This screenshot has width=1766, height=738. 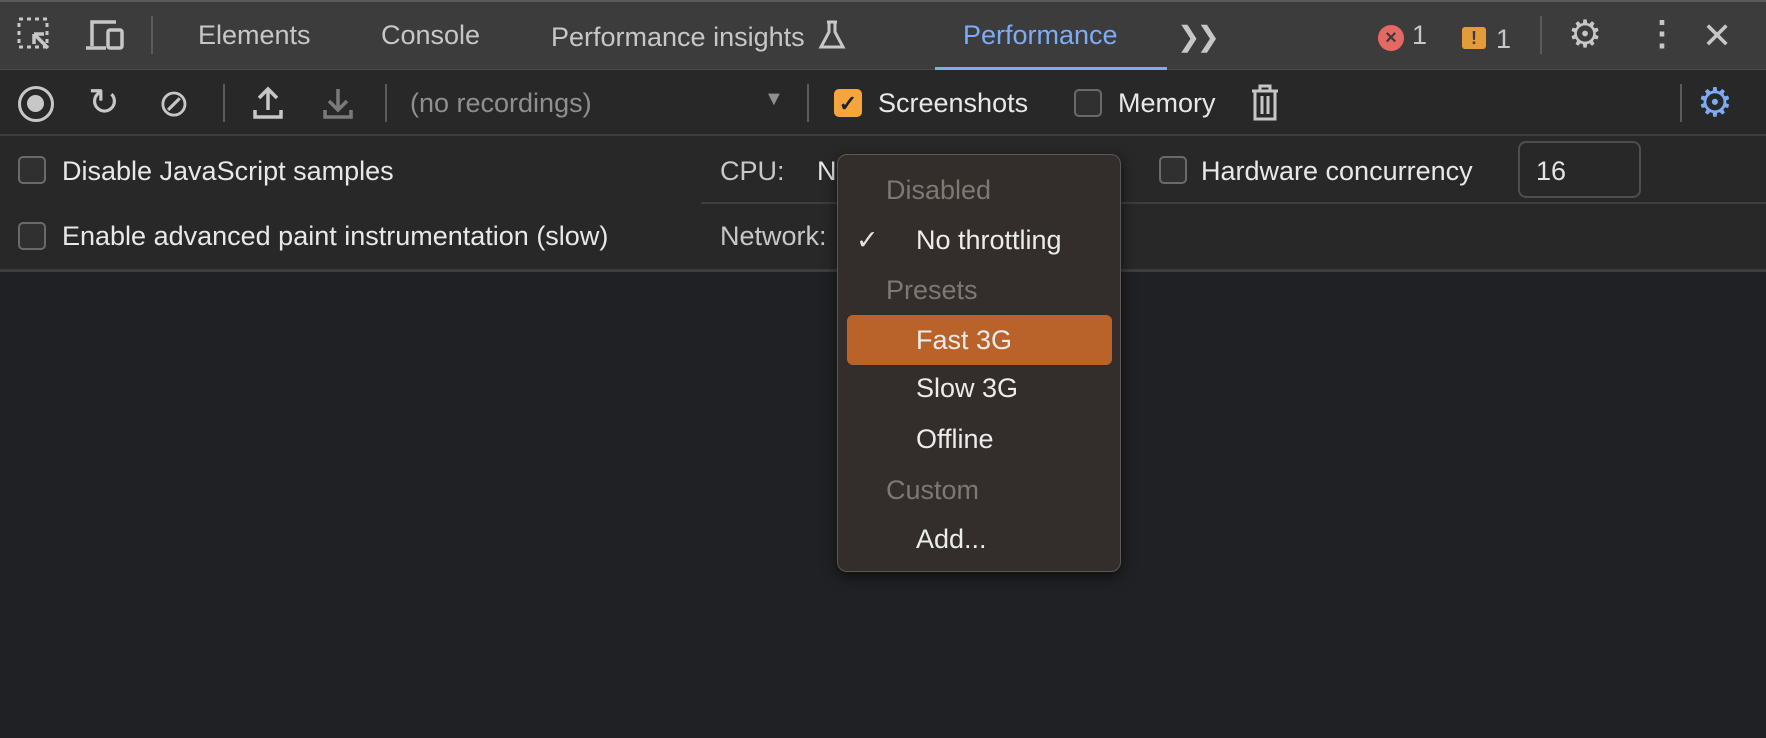 What do you see at coordinates (1585, 35) in the screenshot?
I see `settings-gear-icon: ⚙` at bounding box center [1585, 35].